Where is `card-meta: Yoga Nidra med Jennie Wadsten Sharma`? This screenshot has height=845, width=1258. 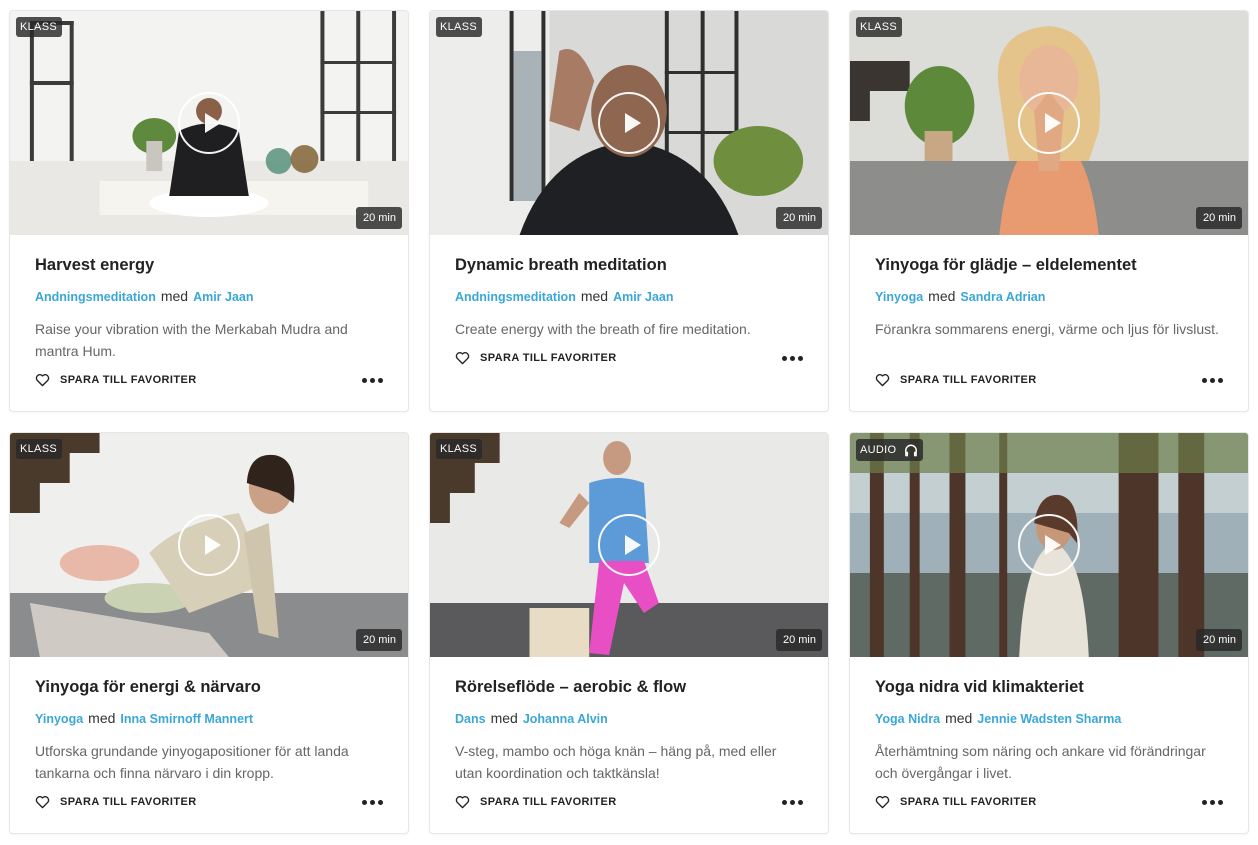
card-meta: Yoga Nidra med Jennie Wadsten Sharma is located at coordinates (1049, 718).